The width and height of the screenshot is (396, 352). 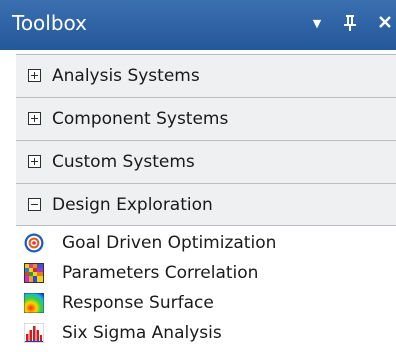 I want to click on category-label: Analysis Systems, so click(x=126, y=76).